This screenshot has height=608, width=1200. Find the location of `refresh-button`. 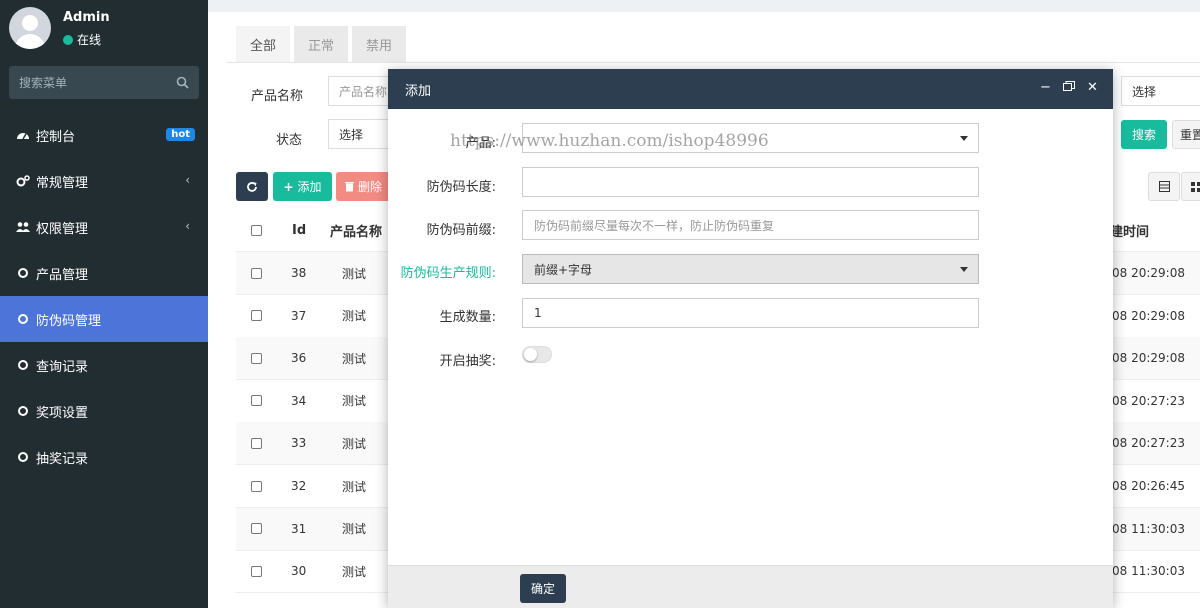

refresh-button is located at coordinates (252, 186).